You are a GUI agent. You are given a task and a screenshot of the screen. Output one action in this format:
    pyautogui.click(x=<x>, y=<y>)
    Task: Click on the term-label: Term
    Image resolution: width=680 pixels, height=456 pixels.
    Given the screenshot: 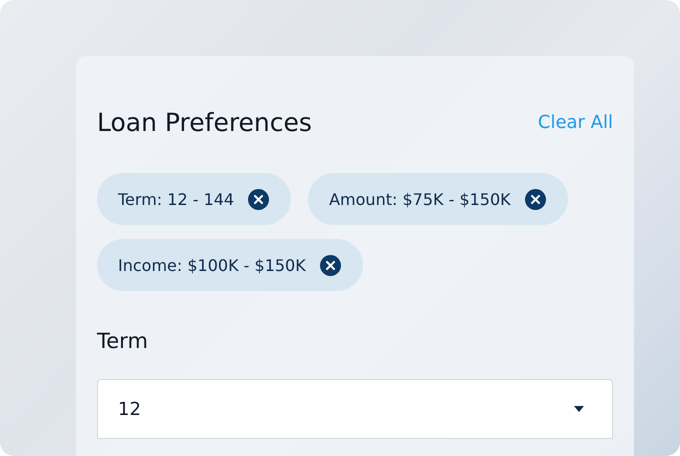 What is the action you would take?
    pyautogui.click(x=123, y=341)
    